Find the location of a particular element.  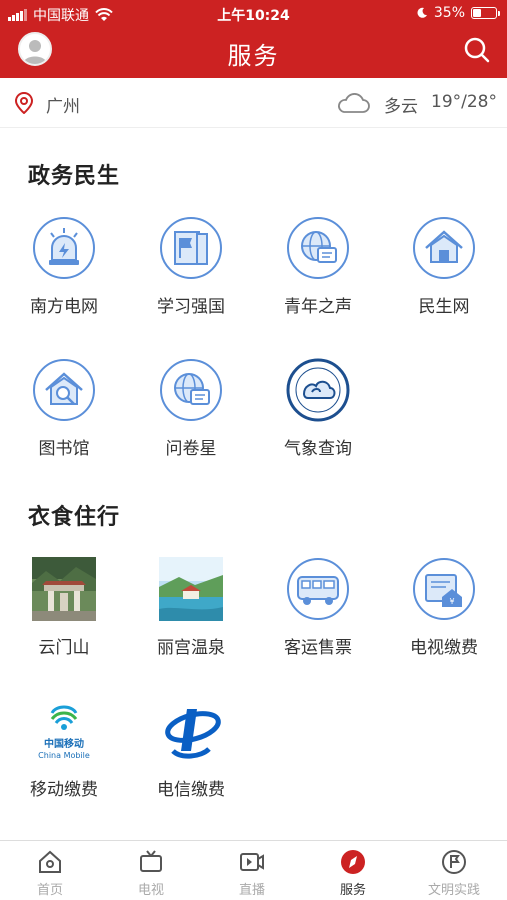

service-library: 图书馆 is located at coordinates (64, 408).